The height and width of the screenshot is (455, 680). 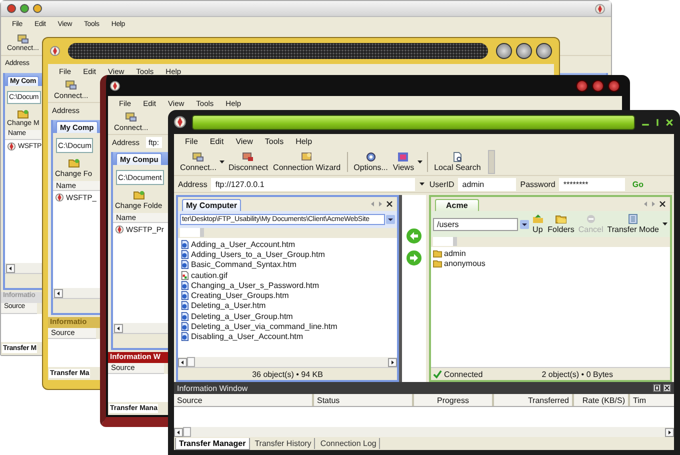 I want to click on info-window-title: Information Window, so click(x=212, y=388).